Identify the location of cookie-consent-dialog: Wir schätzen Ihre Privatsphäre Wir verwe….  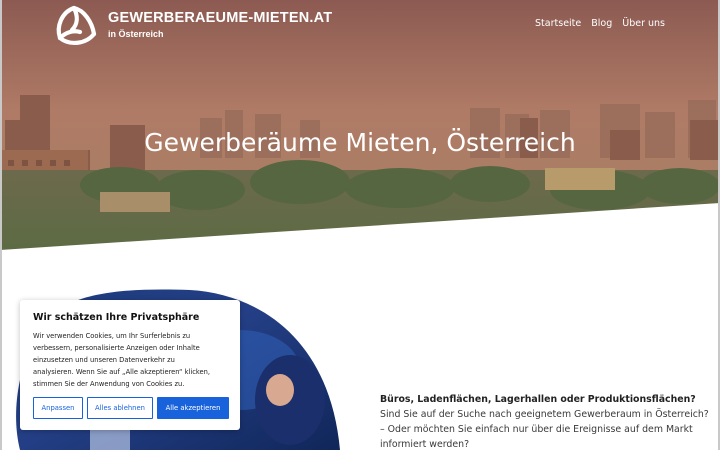
(130, 365).